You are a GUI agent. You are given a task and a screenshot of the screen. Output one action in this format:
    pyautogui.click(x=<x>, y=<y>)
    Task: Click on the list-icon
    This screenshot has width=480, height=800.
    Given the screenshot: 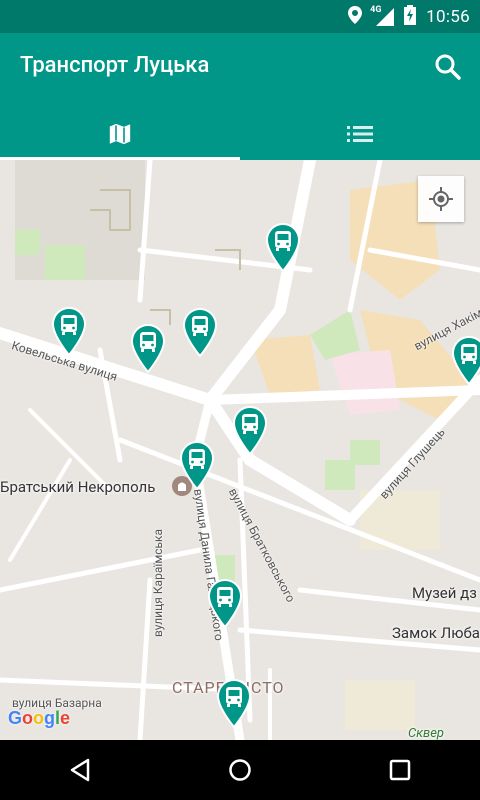 What is the action you would take?
    pyautogui.click(x=360, y=134)
    